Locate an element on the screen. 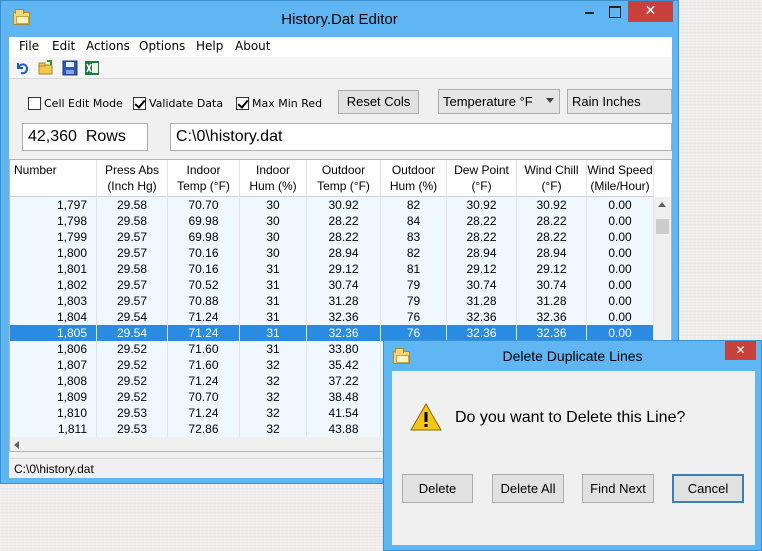 Image resolution: width=762 pixels, height=551 pixels. column-header: Wind Speed (Mile/Hour) is located at coordinates (620, 178).